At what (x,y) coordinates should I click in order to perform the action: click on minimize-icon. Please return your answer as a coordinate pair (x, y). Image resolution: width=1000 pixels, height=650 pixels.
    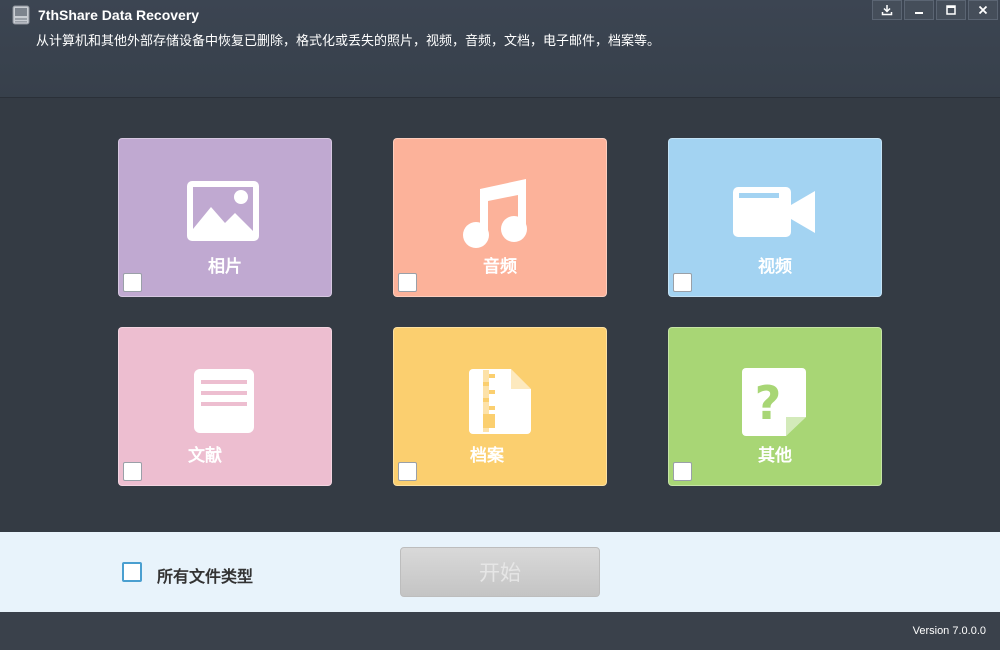
    Looking at the image, I should click on (919, 13).